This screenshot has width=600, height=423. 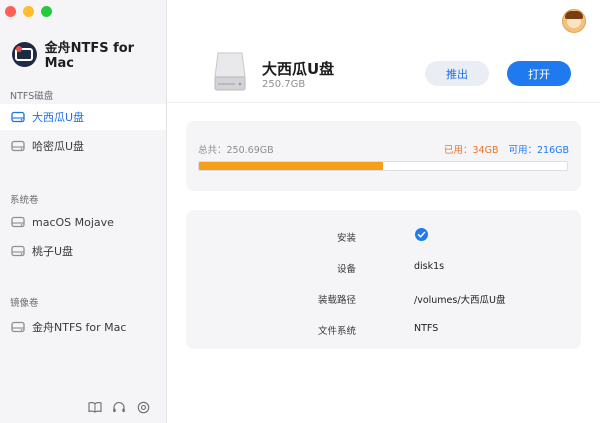 What do you see at coordinates (421, 234) in the screenshot?
I see `check-icon` at bounding box center [421, 234].